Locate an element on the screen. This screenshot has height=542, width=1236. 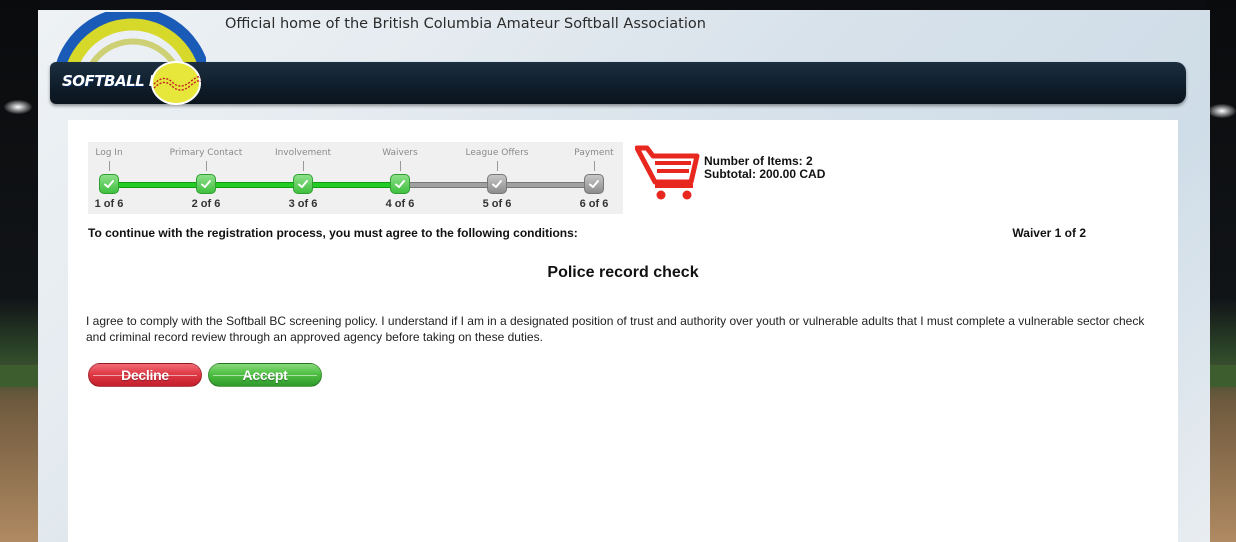
decline-button: Decline is located at coordinates (145, 375).